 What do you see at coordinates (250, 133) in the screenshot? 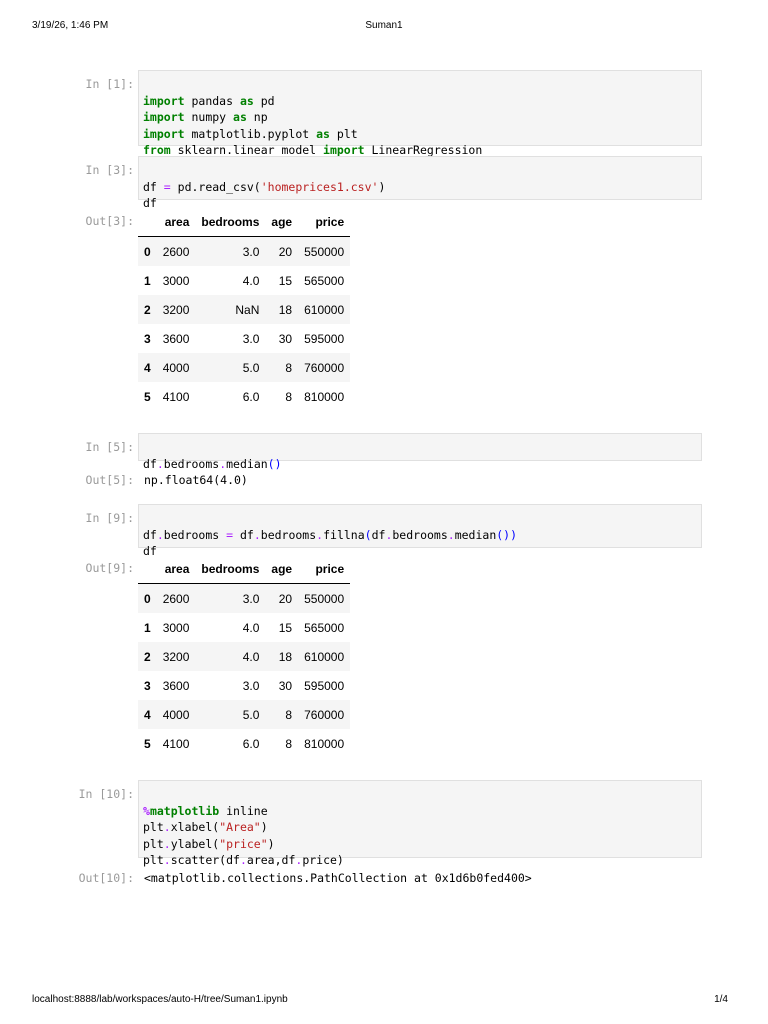
I see `code-line: import matplotlib.pyplot as plt` at bounding box center [250, 133].